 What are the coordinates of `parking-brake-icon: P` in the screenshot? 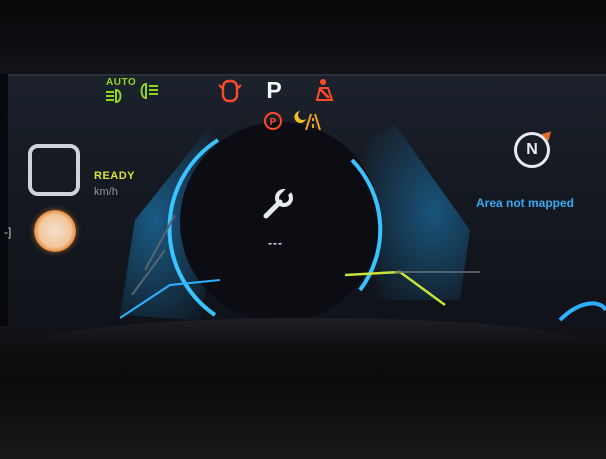 It's located at (273, 121).